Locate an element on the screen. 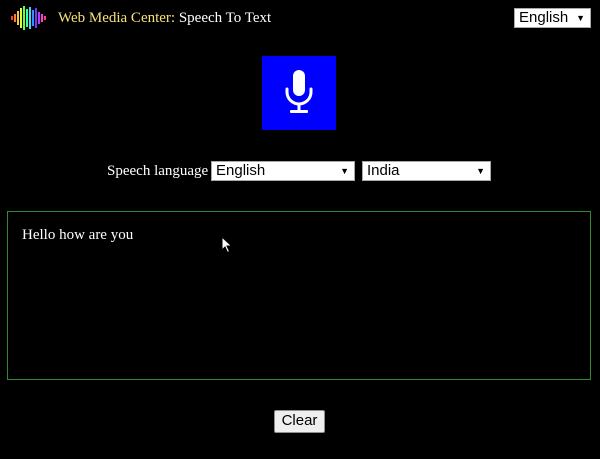 The image size is (600, 459). ui-language-select: English ▼ is located at coordinates (552, 18).